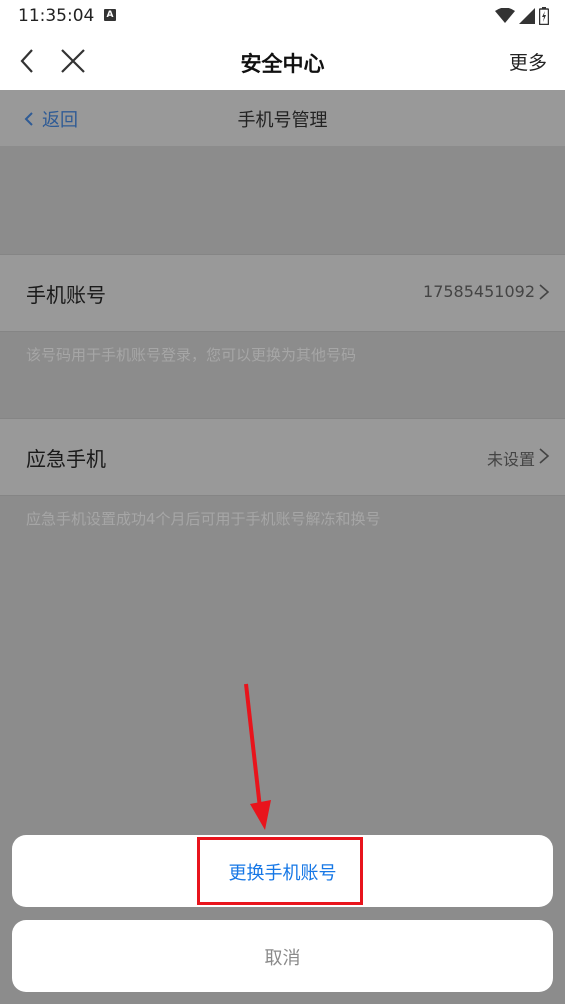  I want to click on phone-account-label: 手机账号, so click(66, 295).